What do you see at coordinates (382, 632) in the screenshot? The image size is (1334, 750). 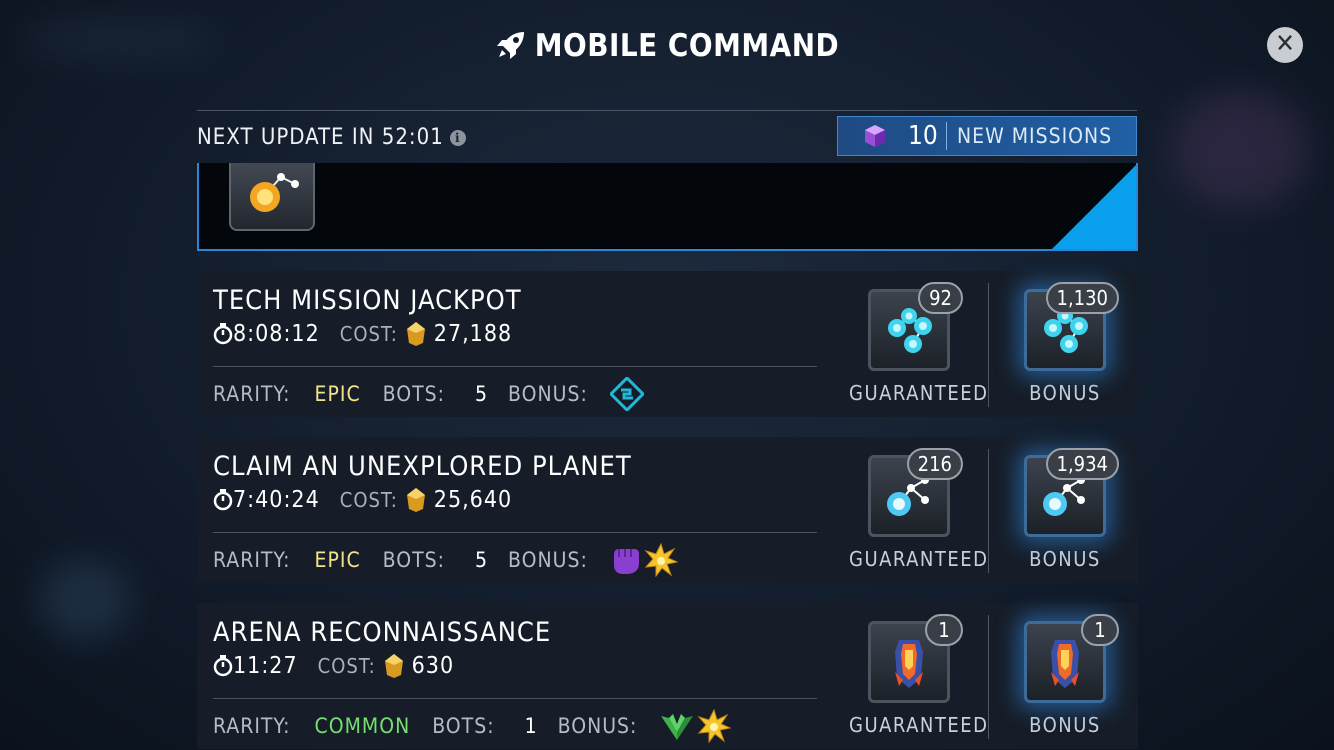 I see `mission-title: ARENA RECONNAISSANCE` at bounding box center [382, 632].